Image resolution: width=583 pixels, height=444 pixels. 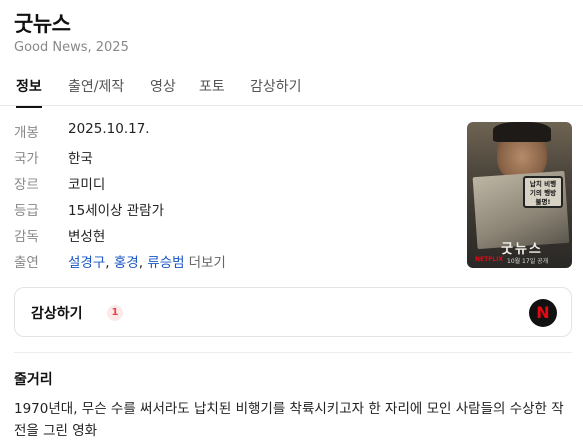 What do you see at coordinates (522, 249) in the screenshot?
I see `poster-title: 굿뉴스` at bounding box center [522, 249].